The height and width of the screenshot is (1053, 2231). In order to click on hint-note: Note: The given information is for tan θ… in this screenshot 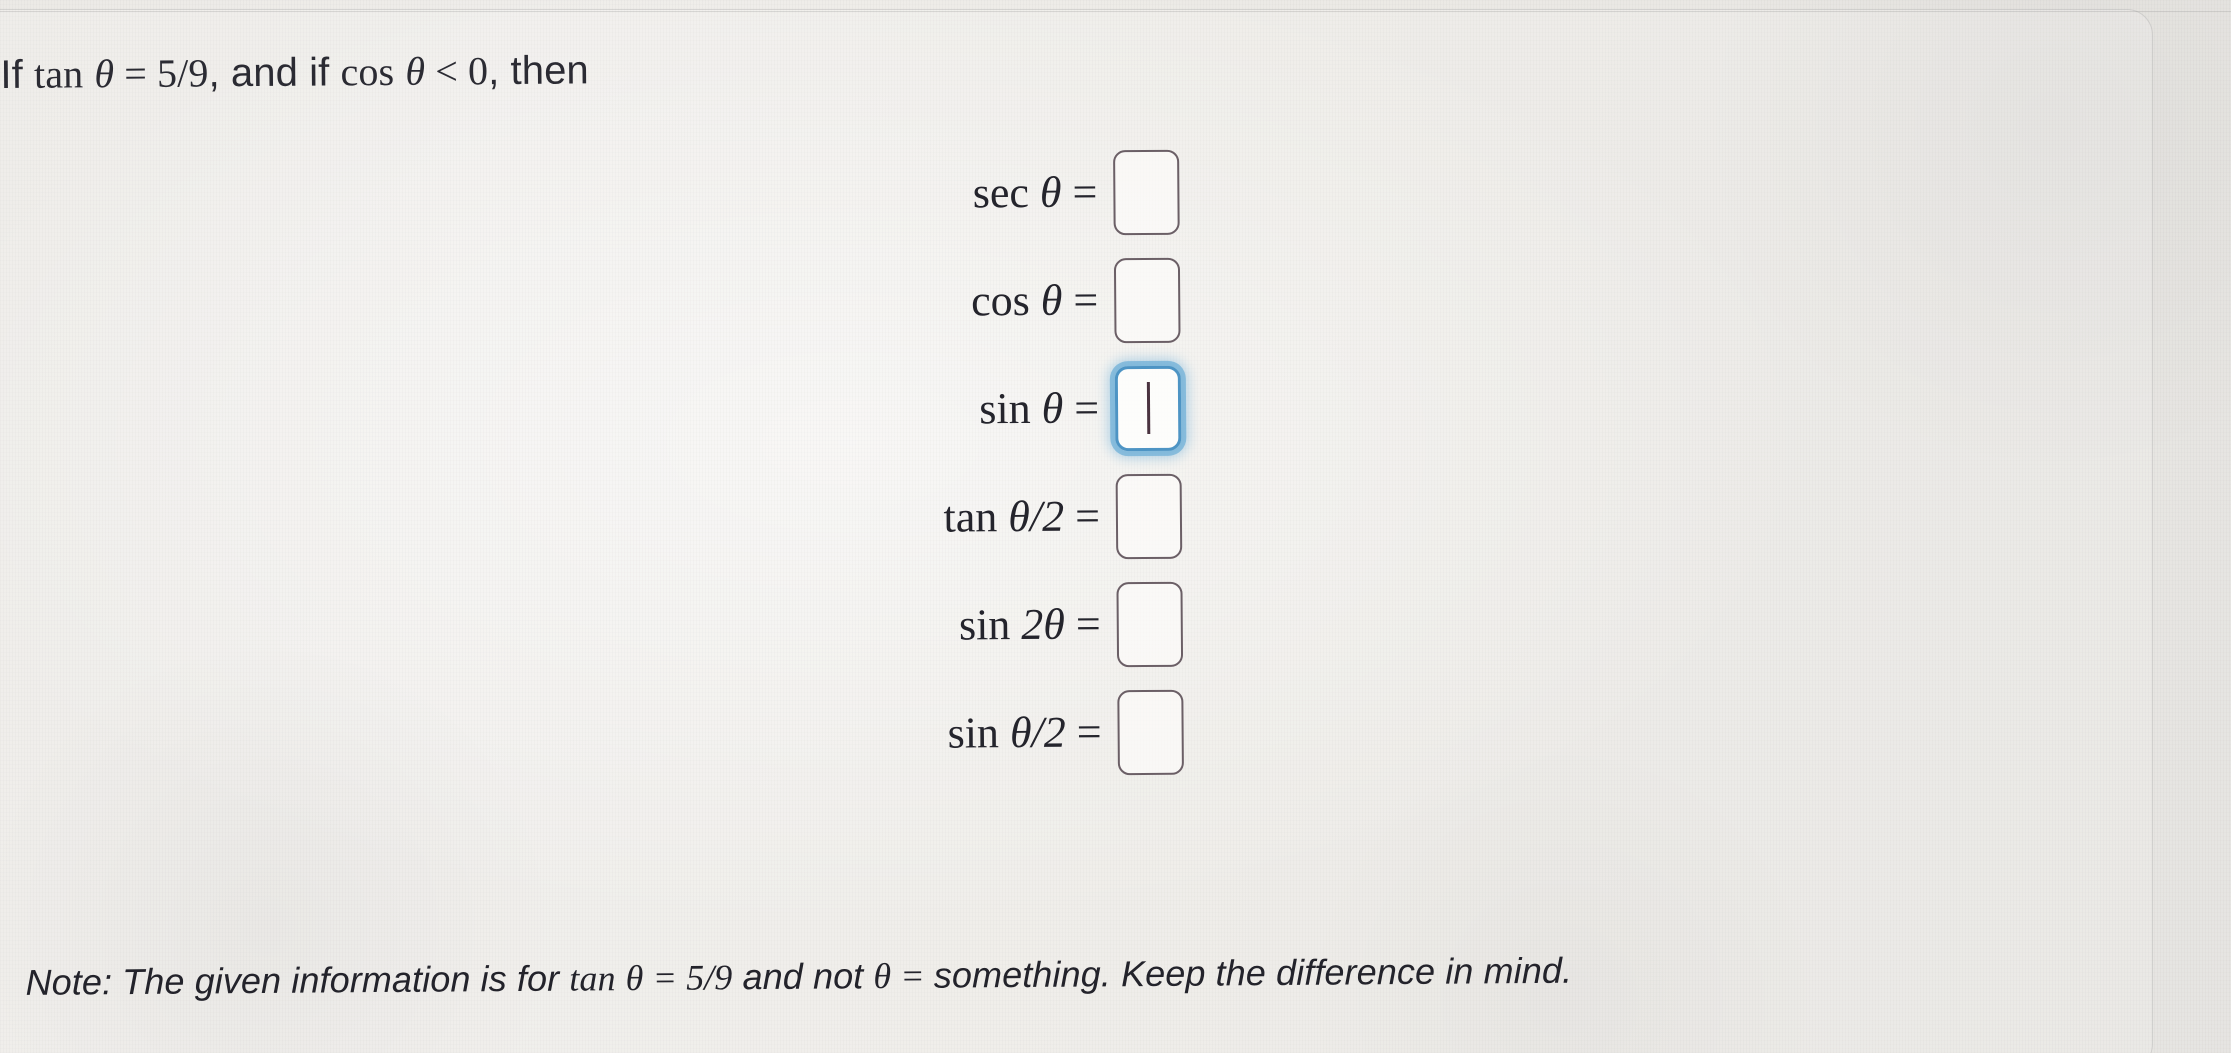, I will do `click(798, 977)`.